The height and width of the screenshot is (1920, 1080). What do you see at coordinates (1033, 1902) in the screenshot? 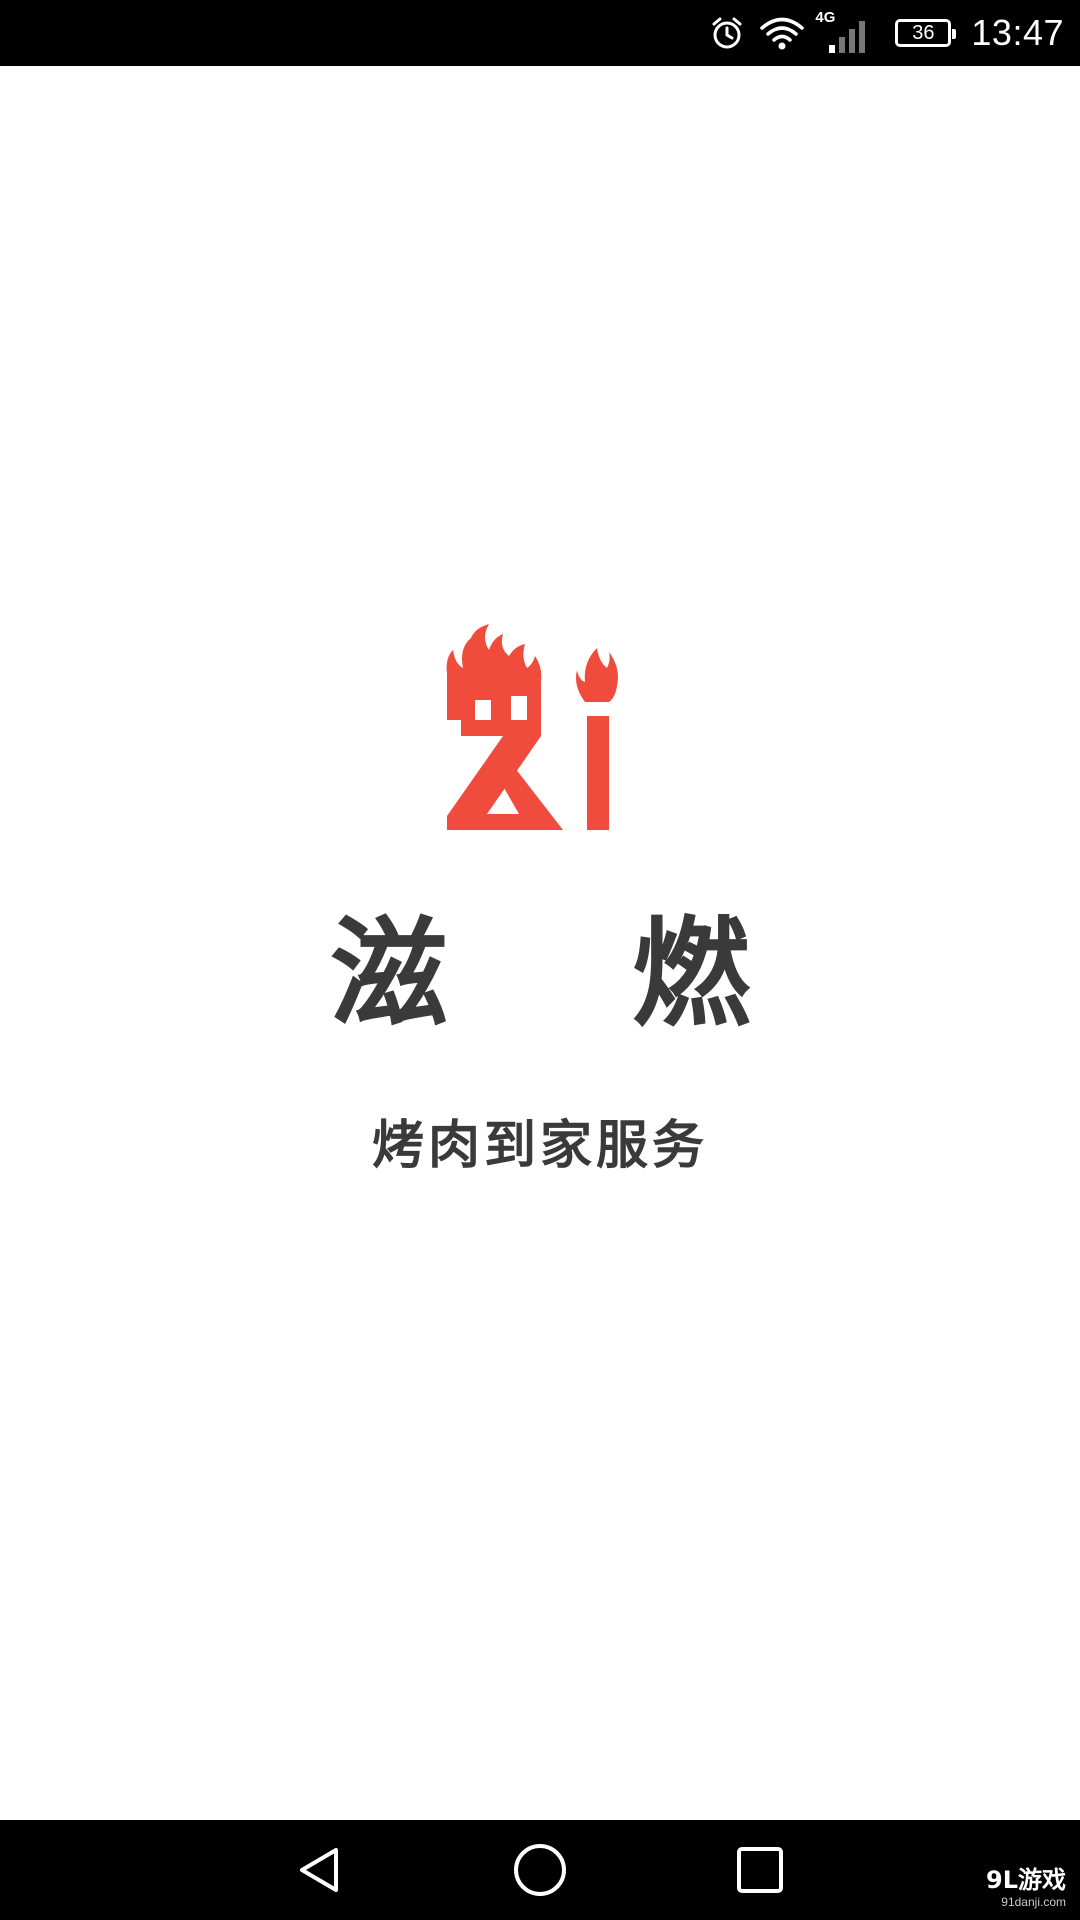
I see `watermark-url: 91danji.com` at bounding box center [1033, 1902].